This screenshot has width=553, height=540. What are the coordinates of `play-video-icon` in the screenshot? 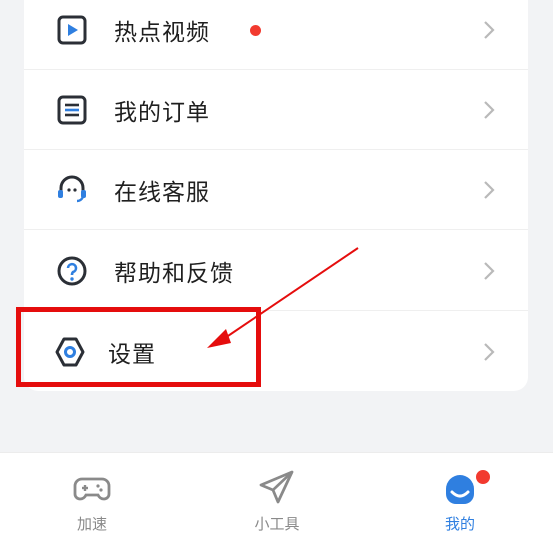 It's located at (72, 30).